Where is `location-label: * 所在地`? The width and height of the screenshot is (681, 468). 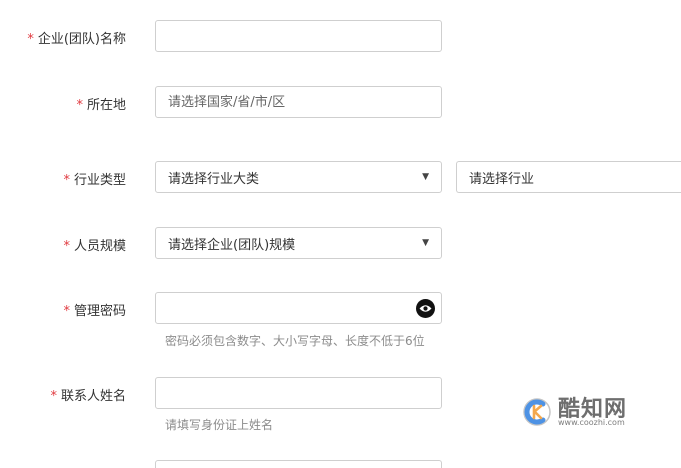
location-label: * 所在地 is located at coordinates (101, 105).